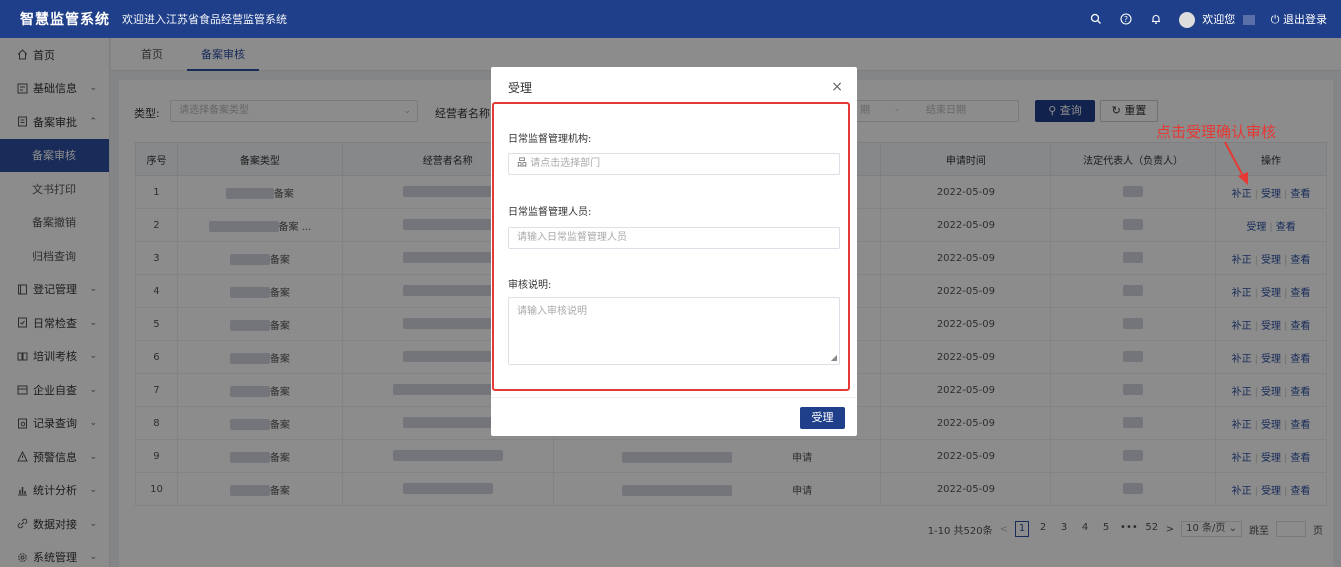 This screenshot has height=567, width=1341. I want to click on person-input: 请输入日常监督管理人员, so click(674, 238).